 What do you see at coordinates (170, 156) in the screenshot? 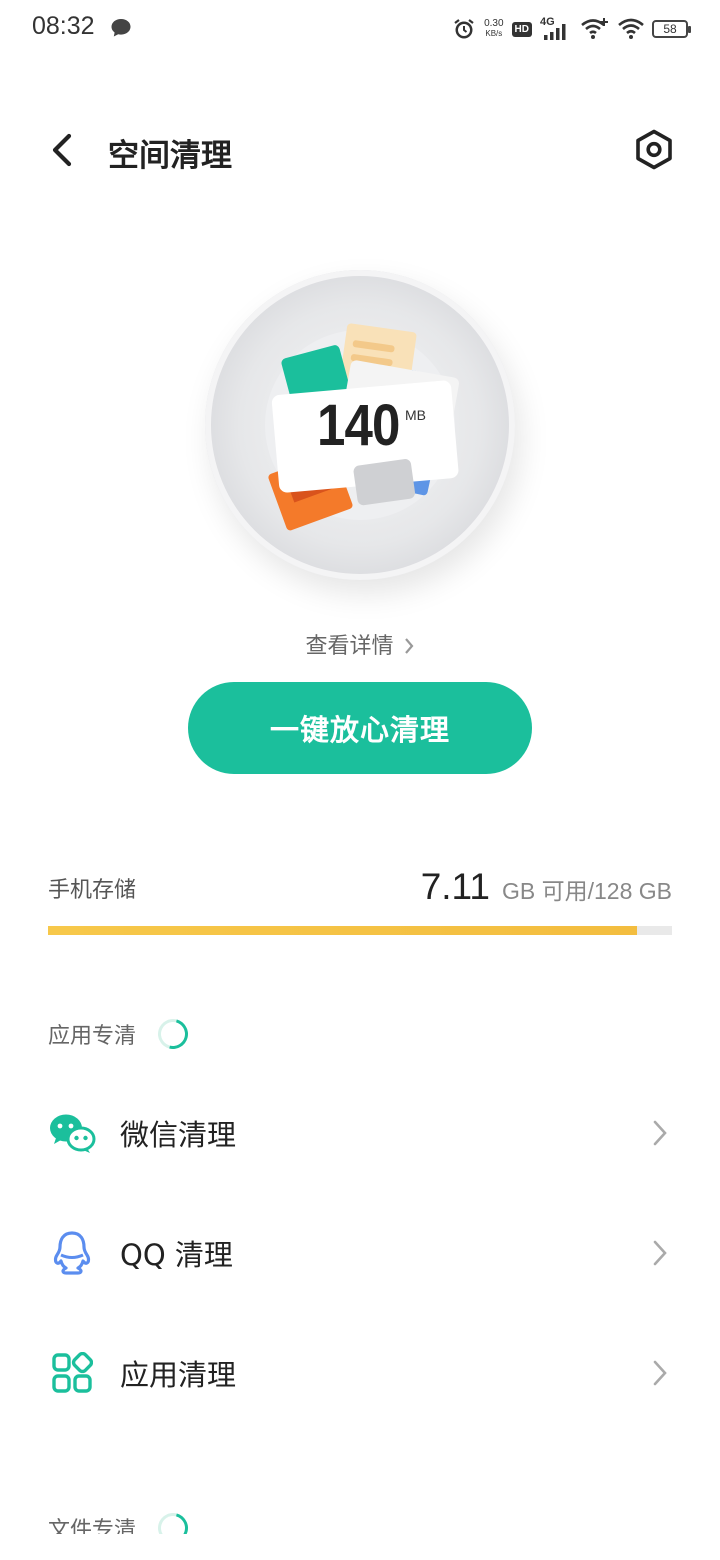
I see `page-title: 空间清理` at bounding box center [170, 156].